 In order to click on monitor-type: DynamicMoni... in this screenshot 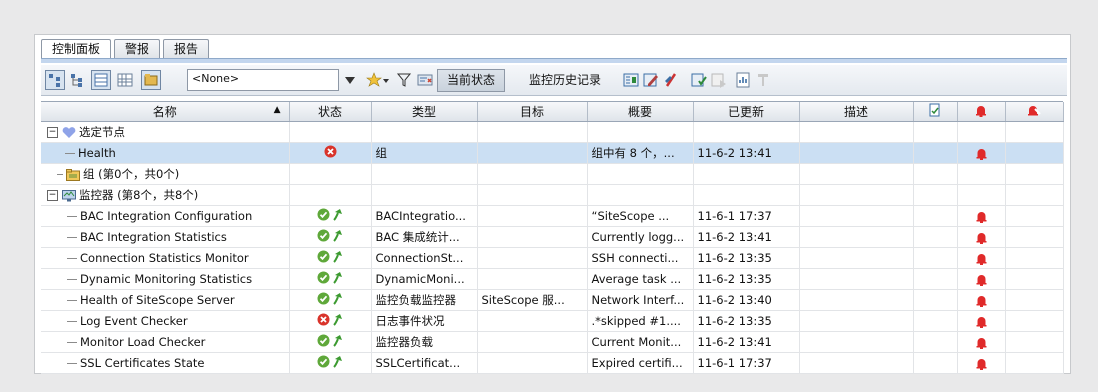, I will do `click(424, 279)`.